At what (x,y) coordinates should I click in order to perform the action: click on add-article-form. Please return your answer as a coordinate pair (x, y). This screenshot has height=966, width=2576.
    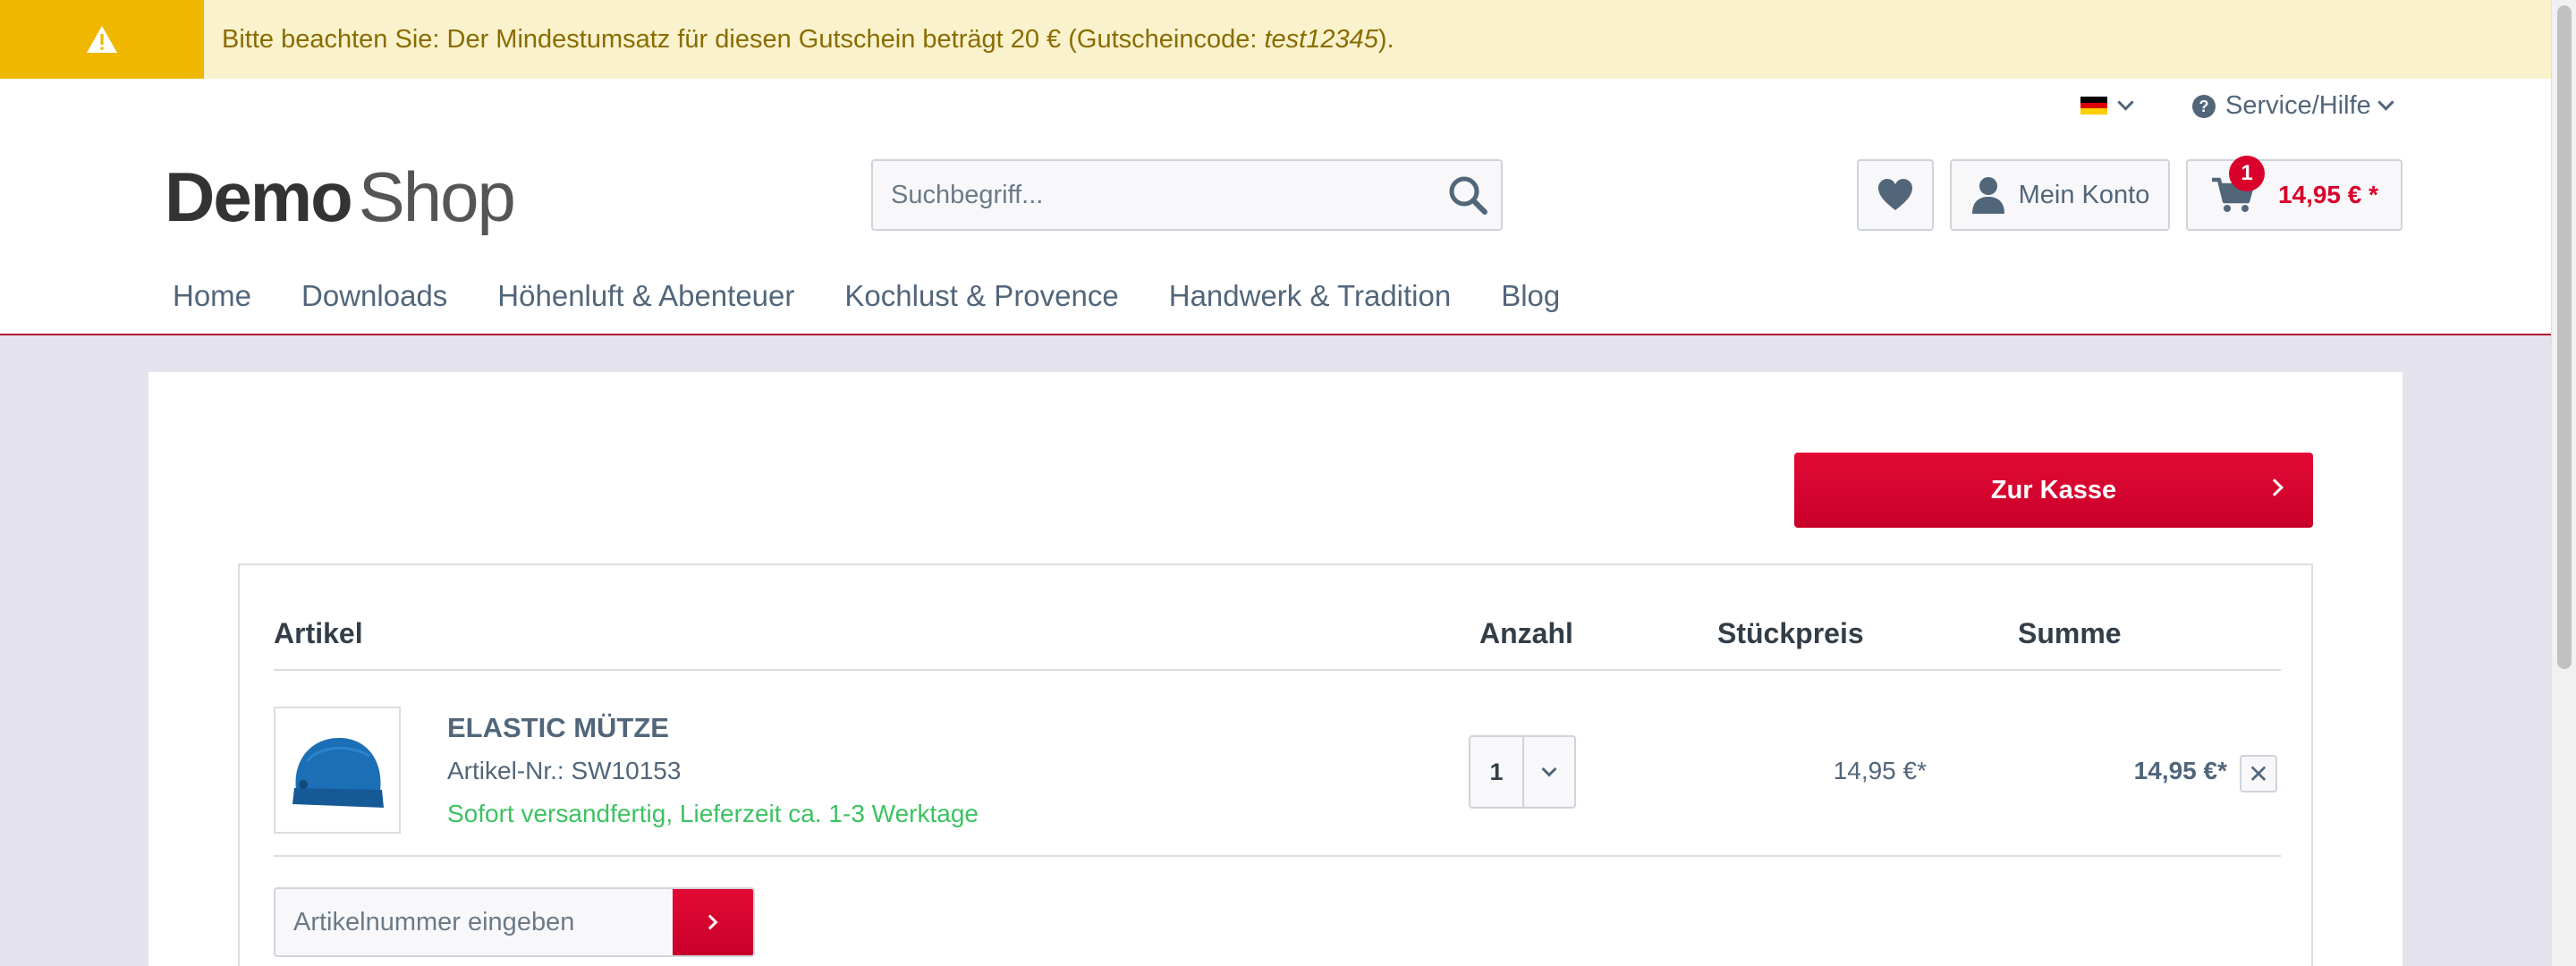
    Looking at the image, I should click on (514, 922).